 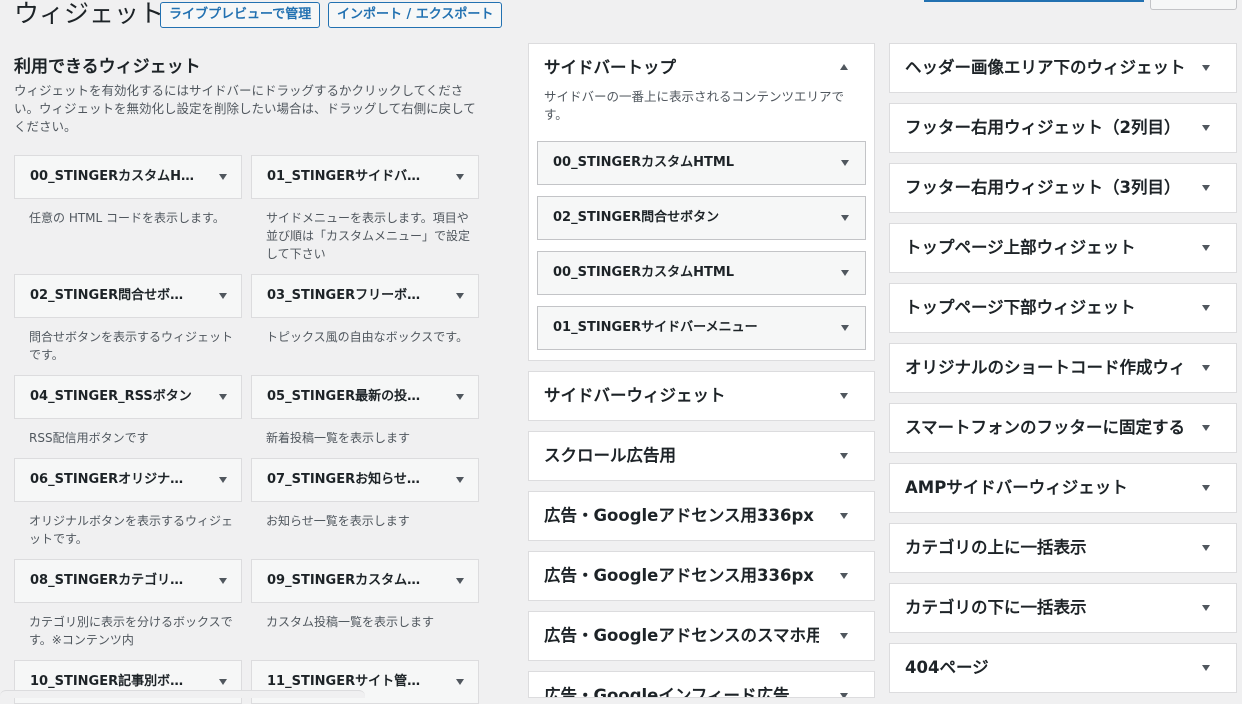 What do you see at coordinates (1045, 68) in the screenshot?
I see `sidebar-area-title: ヘッダー画像エリア下のウィジェット` at bounding box center [1045, 68].